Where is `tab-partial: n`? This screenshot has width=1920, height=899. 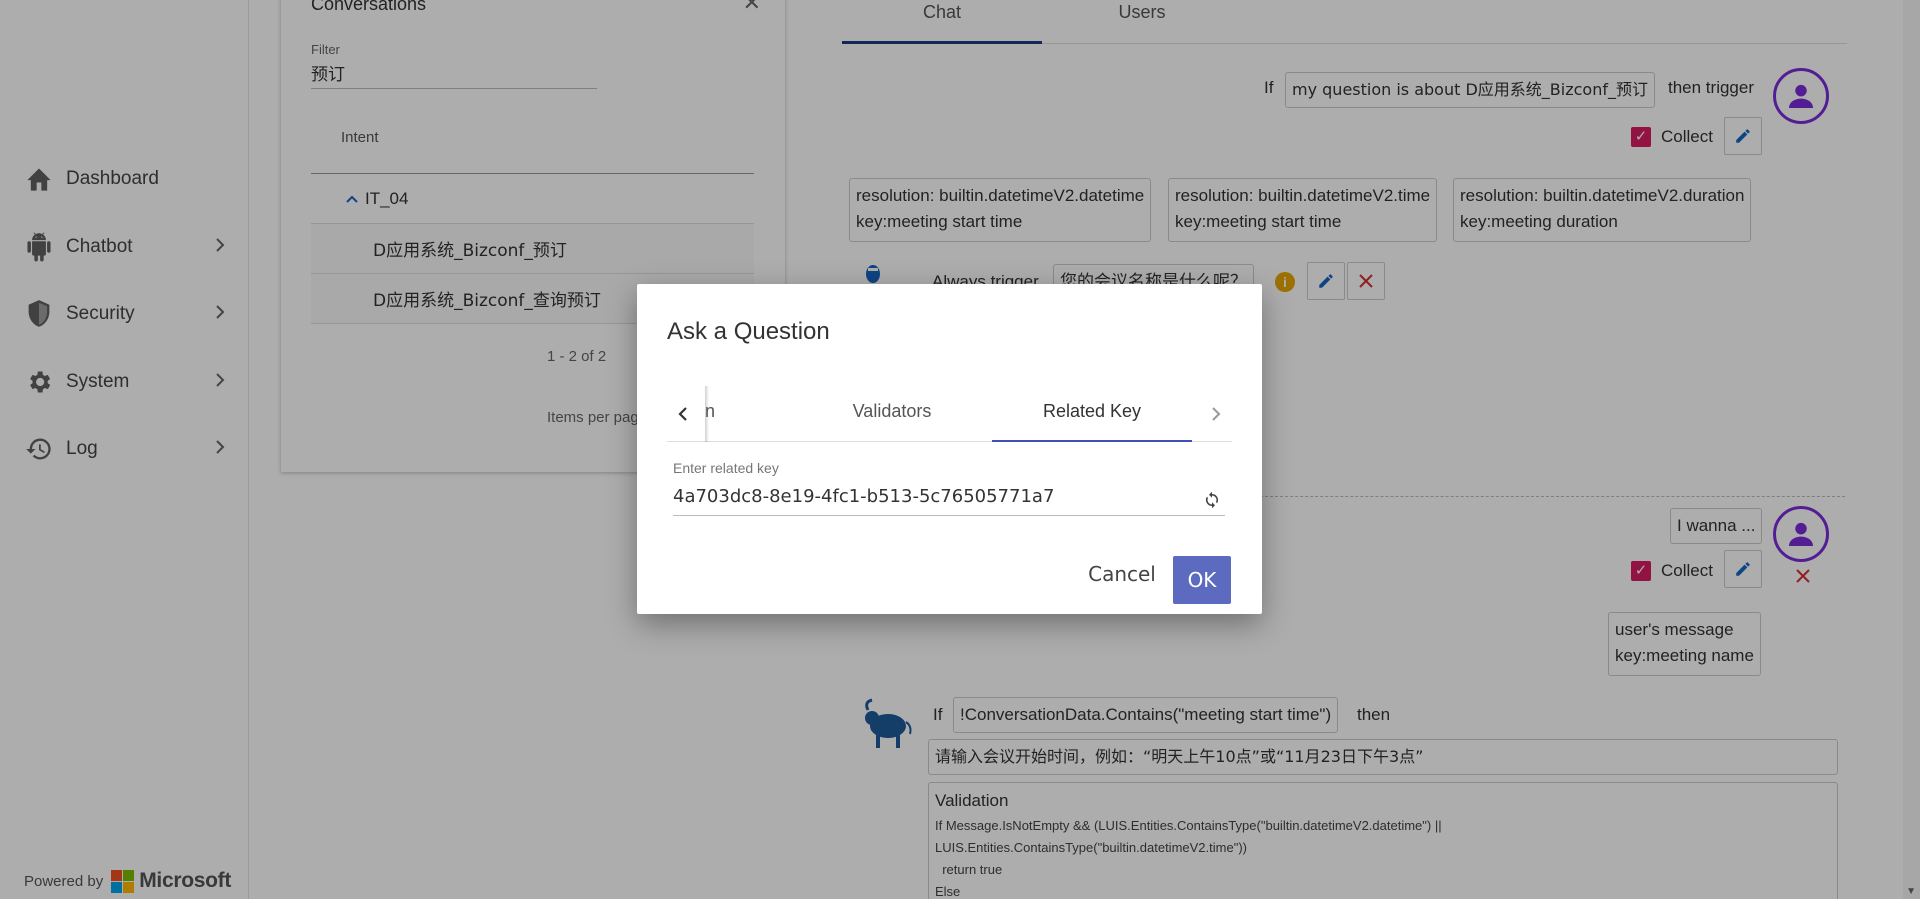 tab-partial: n is located at coordinates (710, 411).